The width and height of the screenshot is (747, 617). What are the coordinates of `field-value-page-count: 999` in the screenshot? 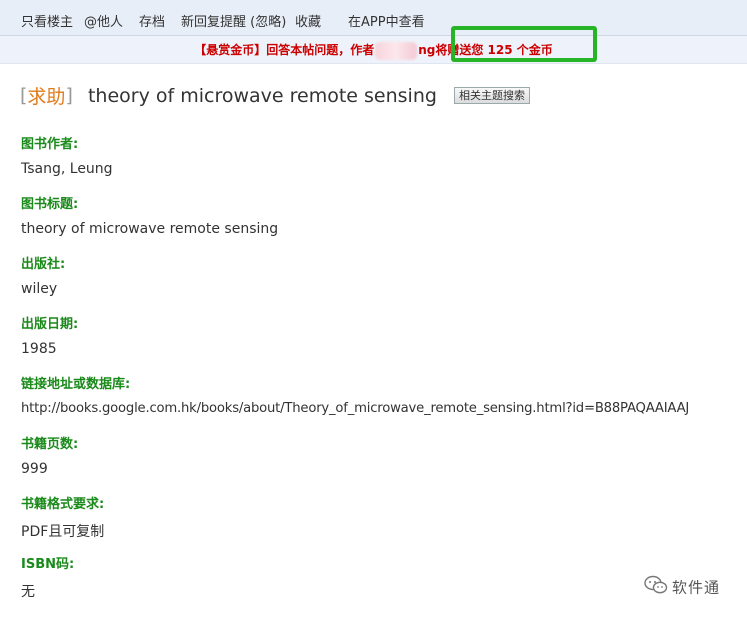 It's located at (34, 469).